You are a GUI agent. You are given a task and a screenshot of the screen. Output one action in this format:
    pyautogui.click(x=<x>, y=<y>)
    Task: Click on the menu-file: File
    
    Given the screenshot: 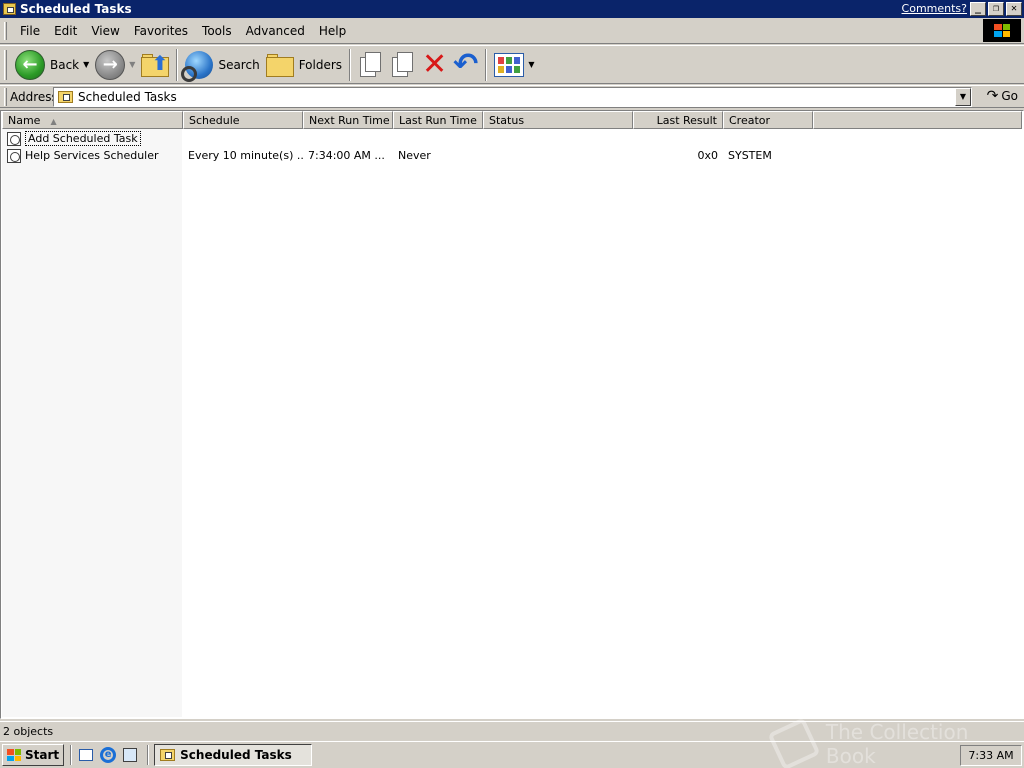 What is the action you would take?
    pyautogui.click(x=30, y=31)
    